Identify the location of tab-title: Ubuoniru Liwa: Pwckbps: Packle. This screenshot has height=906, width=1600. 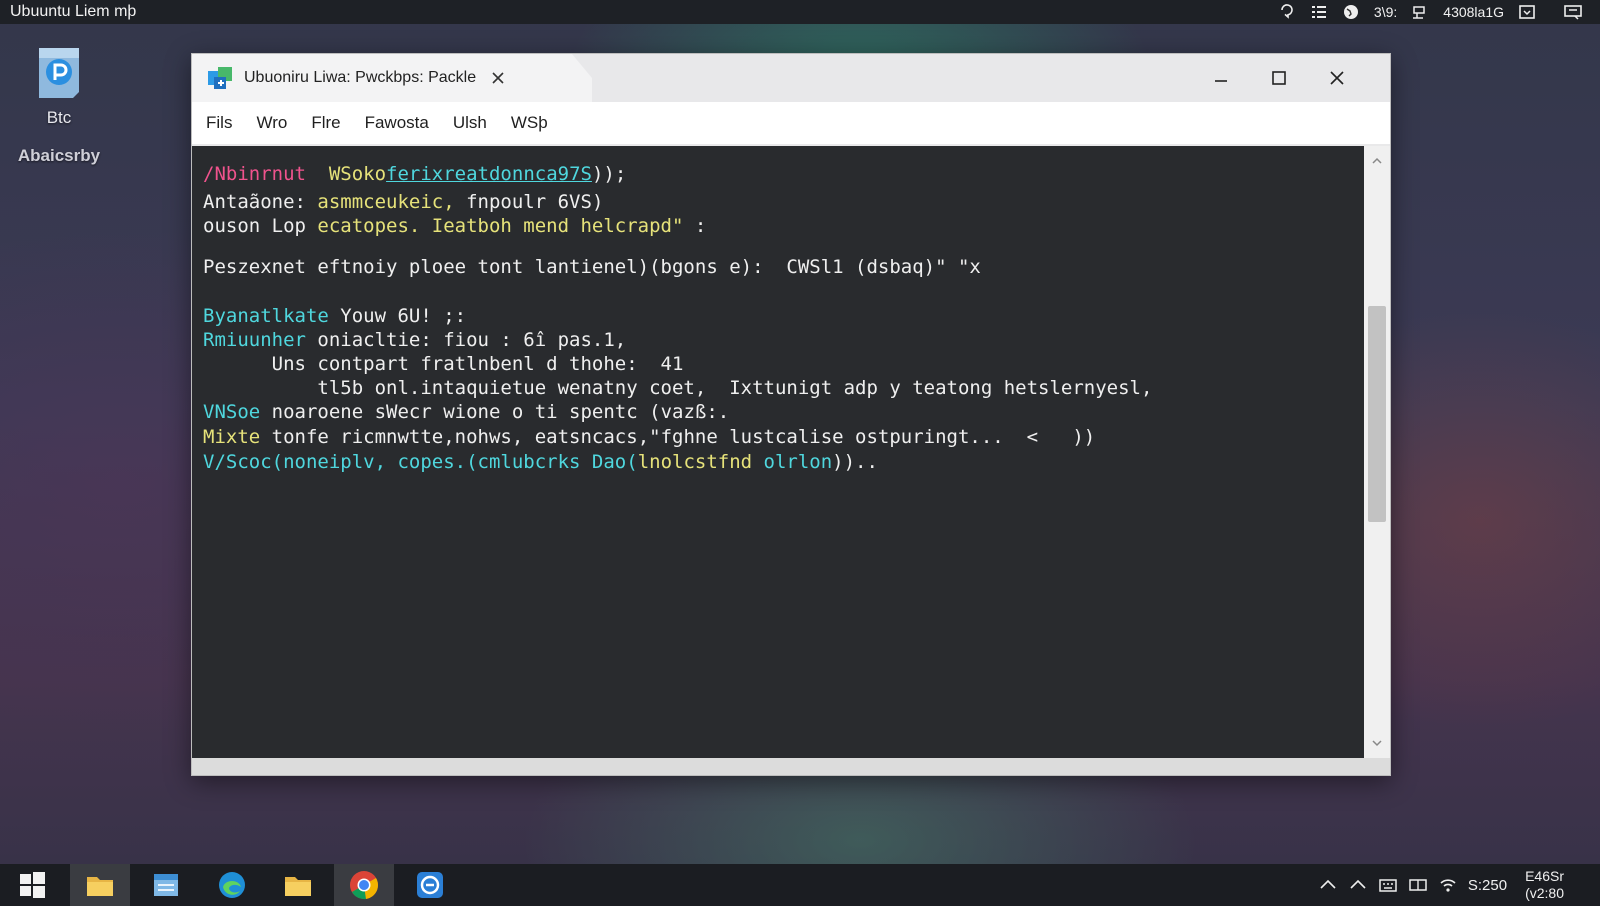
(360, 77).